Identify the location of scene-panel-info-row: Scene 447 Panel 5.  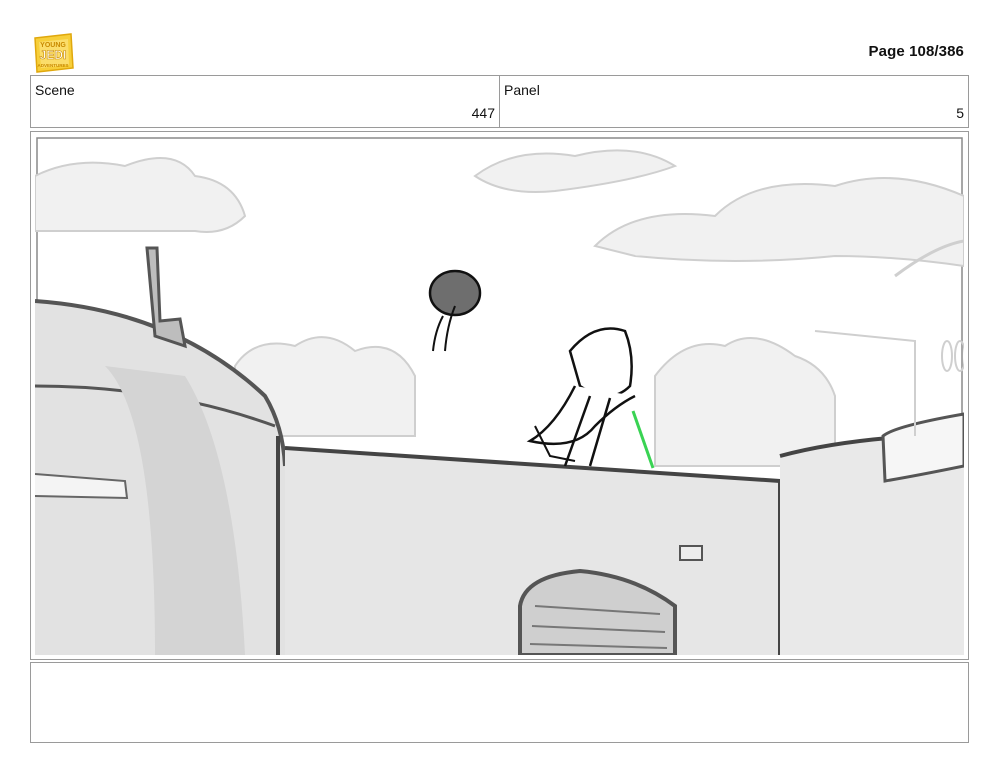
(499, 101).